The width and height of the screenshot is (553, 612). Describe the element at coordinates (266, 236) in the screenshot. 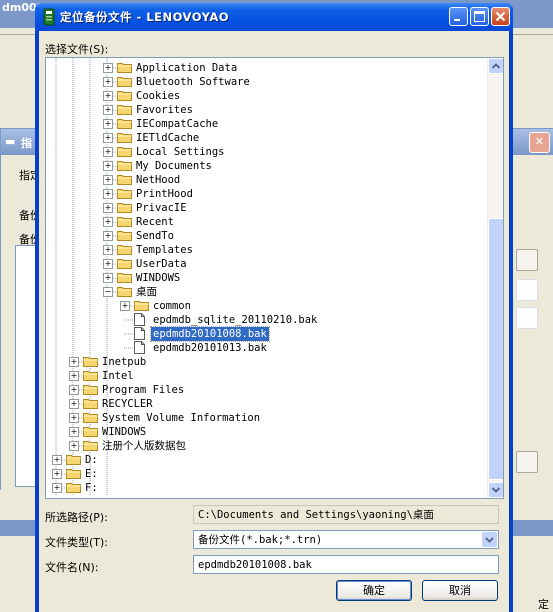

I see `tree-item: + SendTo` at that location.